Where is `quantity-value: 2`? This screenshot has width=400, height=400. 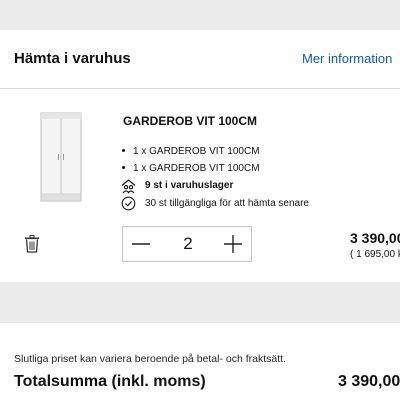
quantity-value: 2 is located at coordinates (188, 244).